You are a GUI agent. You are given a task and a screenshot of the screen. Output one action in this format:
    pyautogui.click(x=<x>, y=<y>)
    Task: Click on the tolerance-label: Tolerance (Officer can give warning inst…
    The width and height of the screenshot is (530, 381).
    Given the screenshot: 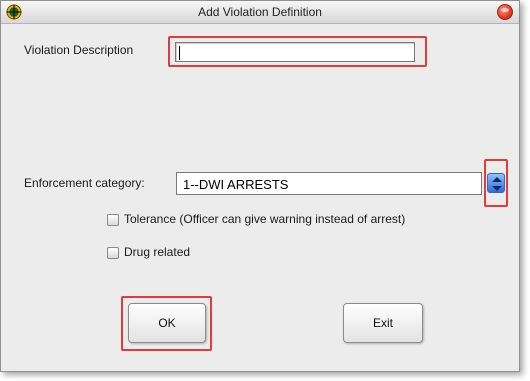 What is the action you would take?
    pyautogui.click(x=265, y=219)
    